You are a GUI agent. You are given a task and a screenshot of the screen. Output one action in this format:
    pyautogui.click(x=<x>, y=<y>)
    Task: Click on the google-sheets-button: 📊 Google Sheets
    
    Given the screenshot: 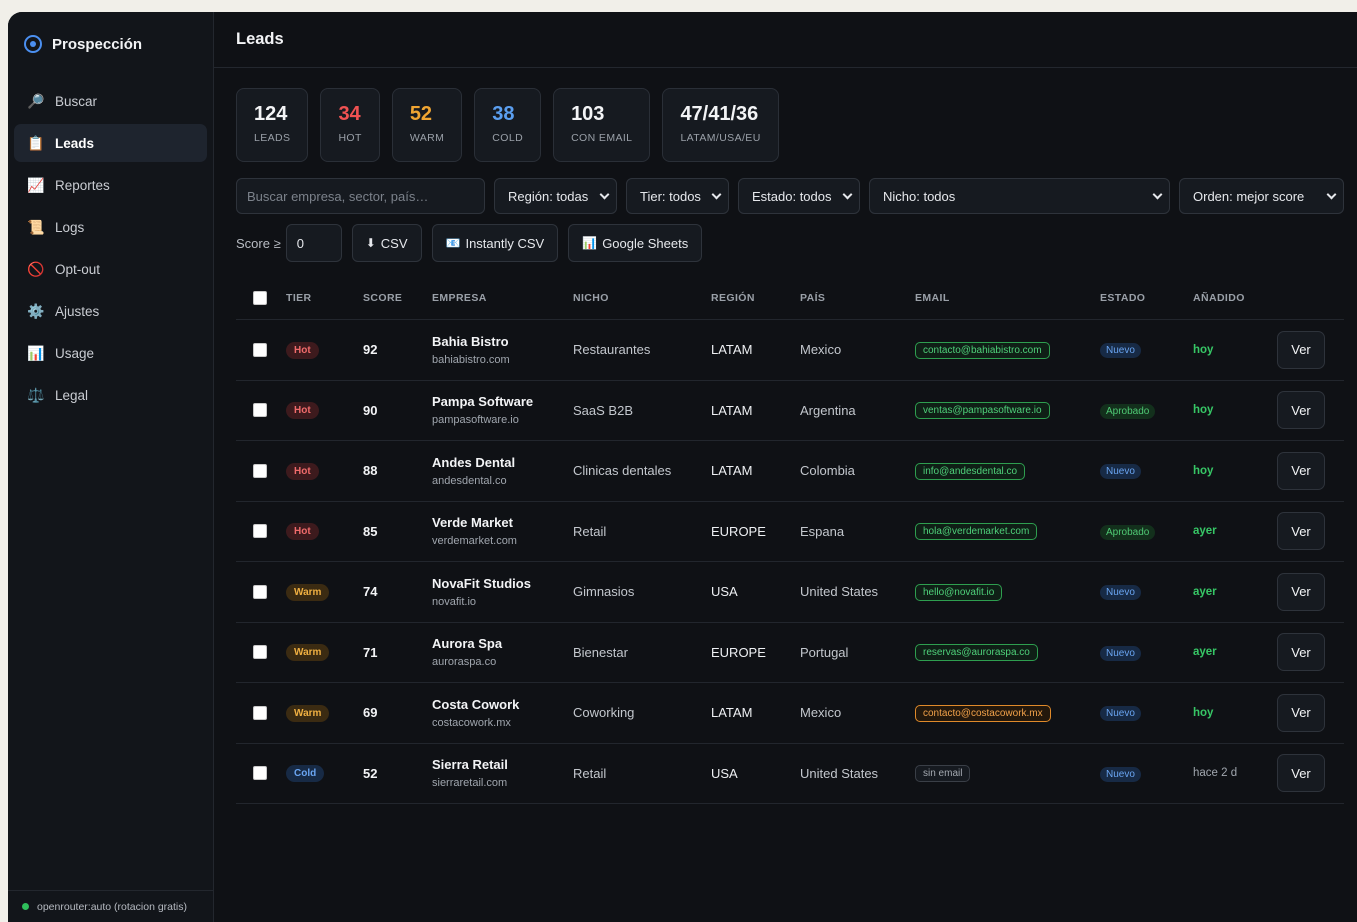 What is the action you would take?
    pyautogui.click(x=635, y=243)
    